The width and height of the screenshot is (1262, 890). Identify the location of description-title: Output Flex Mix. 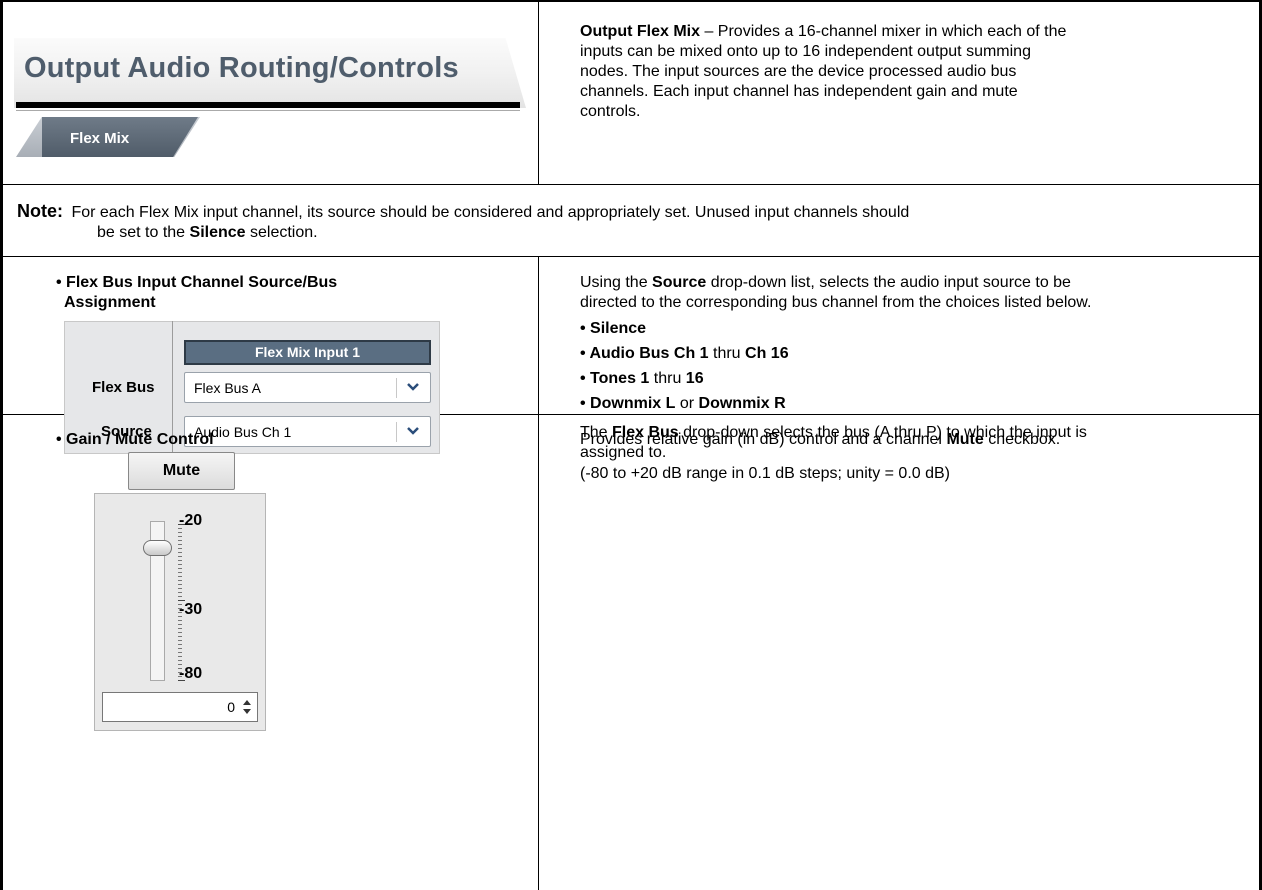
(640, 31).